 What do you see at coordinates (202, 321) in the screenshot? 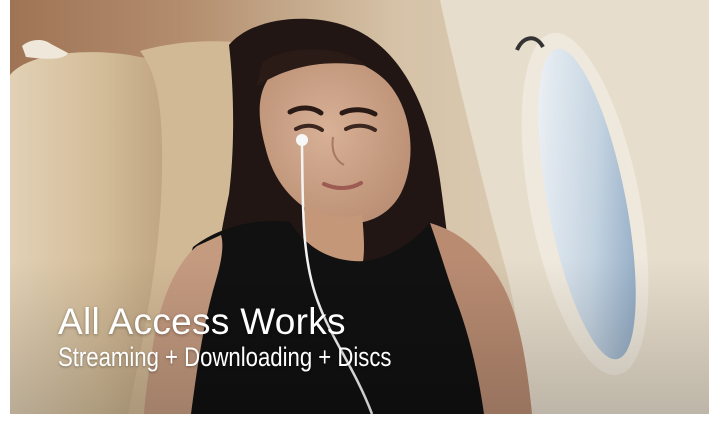
I see `banner-title: All Access Works` at bounding box center [202, 321].